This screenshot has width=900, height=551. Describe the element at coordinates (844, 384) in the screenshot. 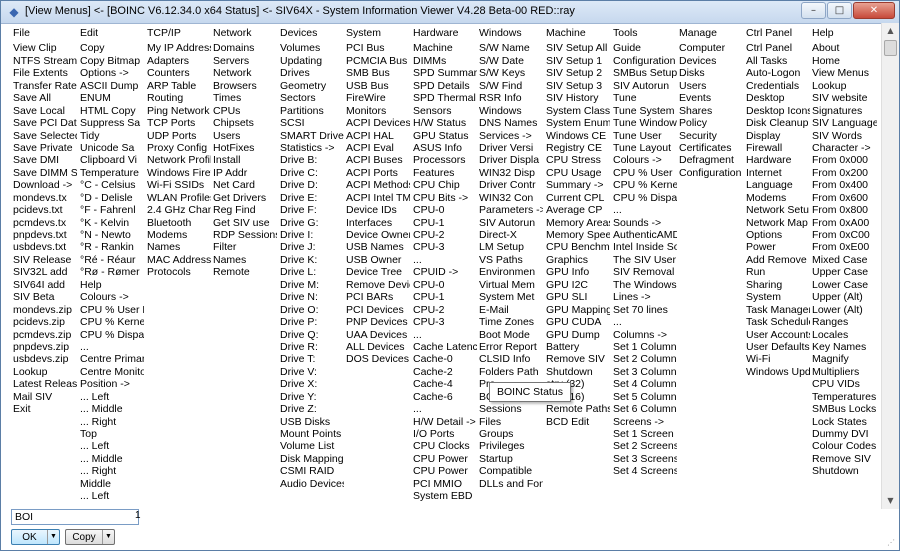

I see `menu-item: CPU VIDs` at that location.